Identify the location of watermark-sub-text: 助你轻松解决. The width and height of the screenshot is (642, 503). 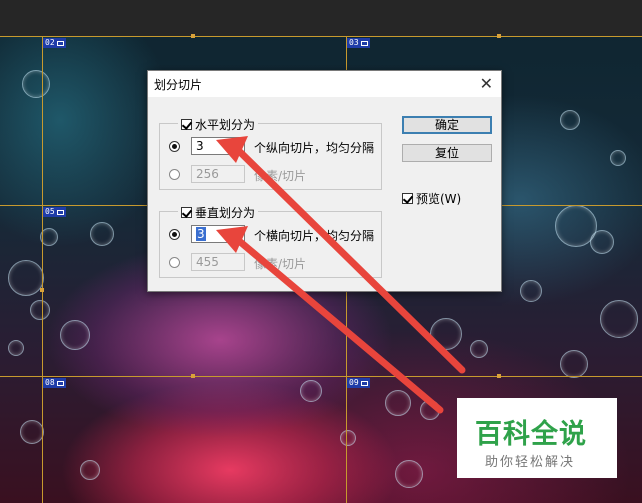
(530, 462).